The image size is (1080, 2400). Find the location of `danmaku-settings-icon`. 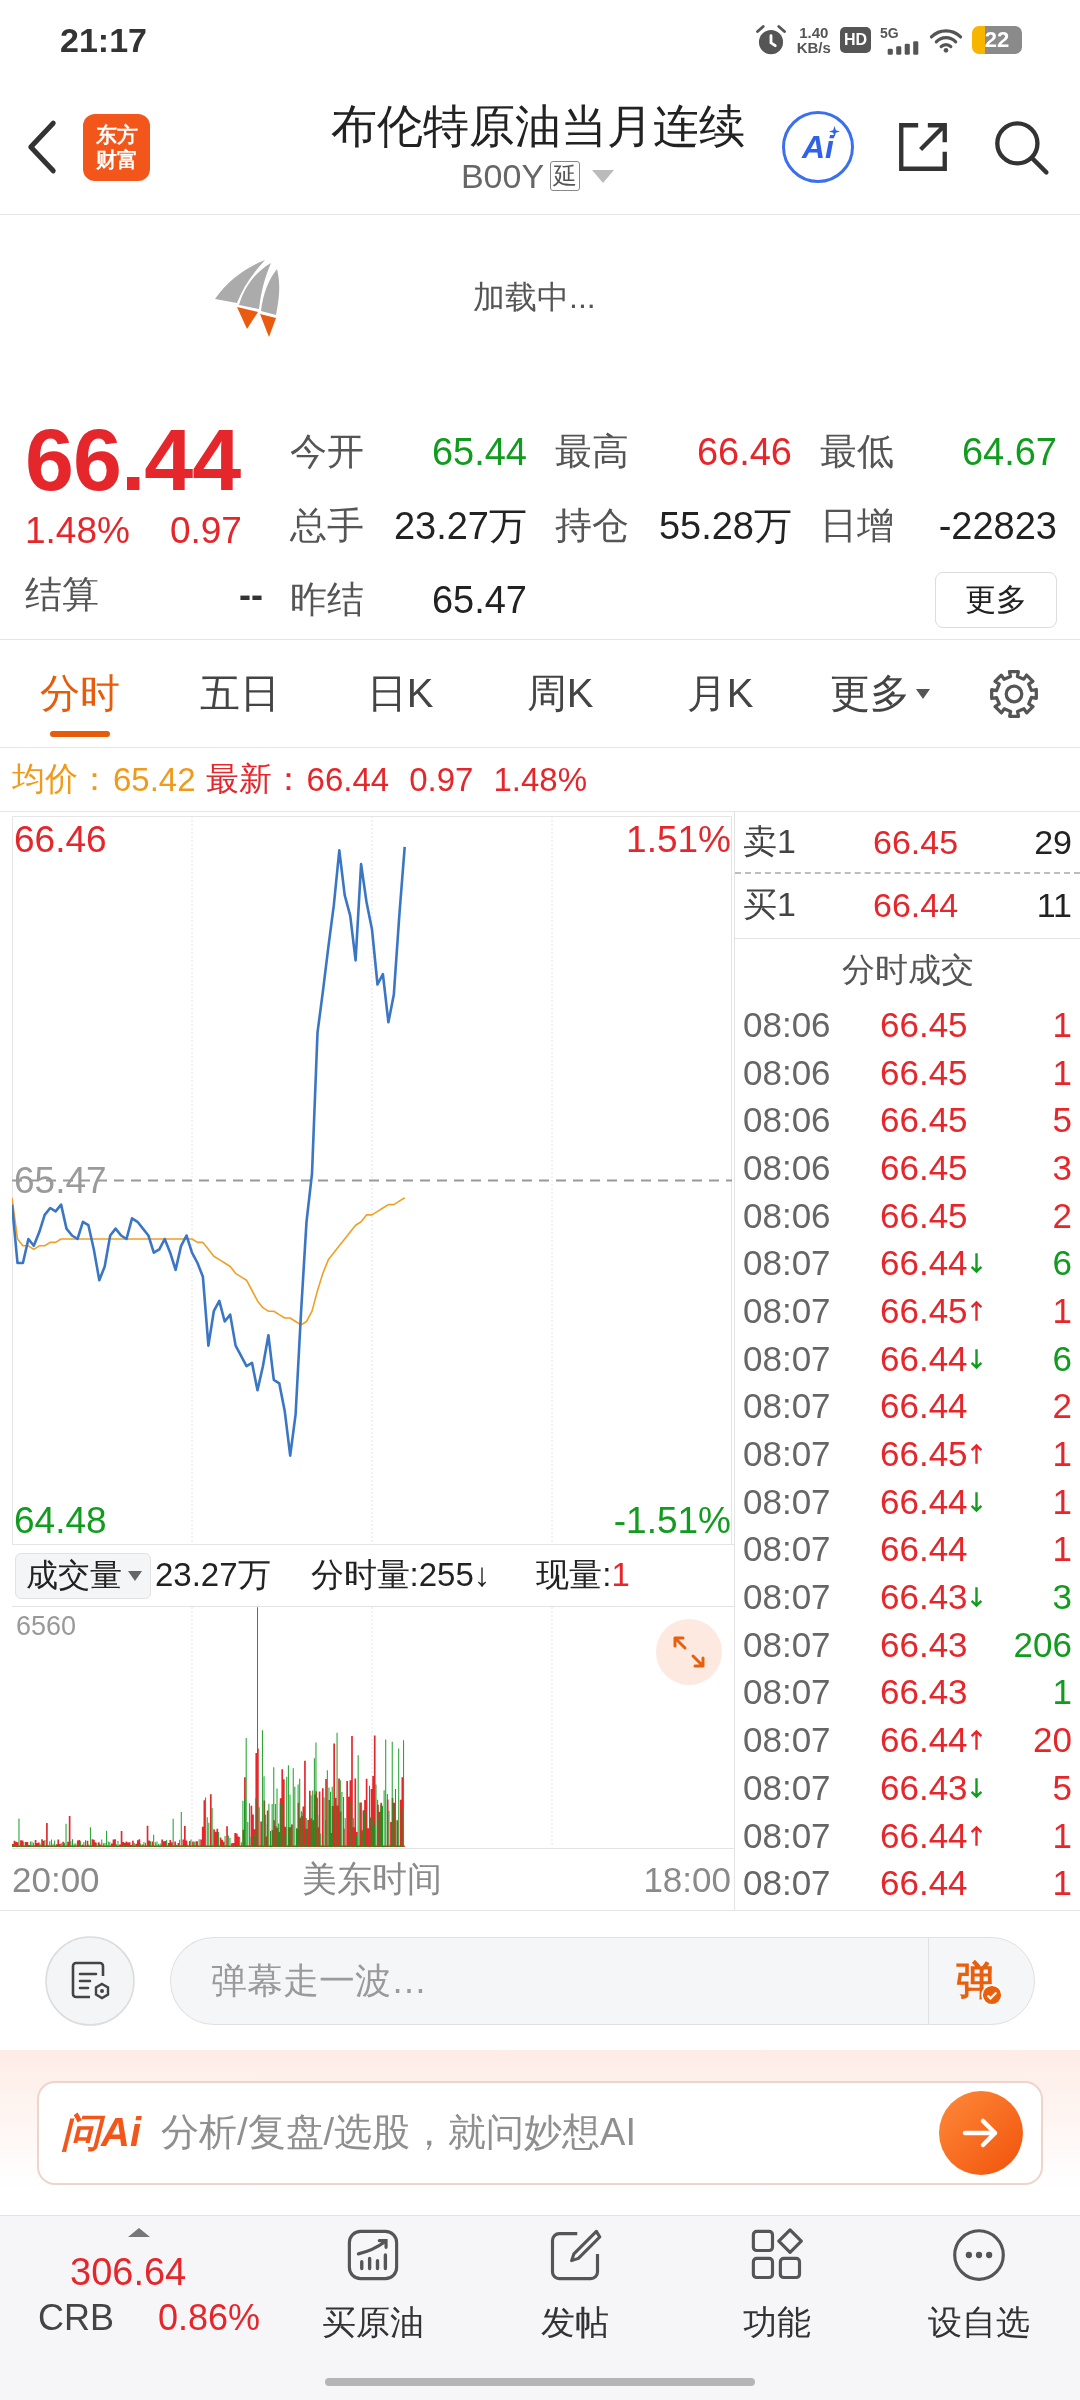

danmaku-settings-icon is located at coordinates (90, 1980).